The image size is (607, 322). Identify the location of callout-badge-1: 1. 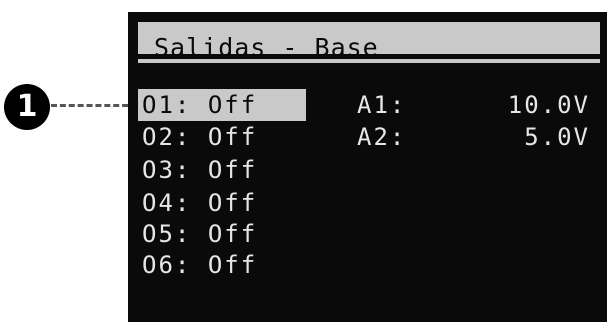
(27, 107).